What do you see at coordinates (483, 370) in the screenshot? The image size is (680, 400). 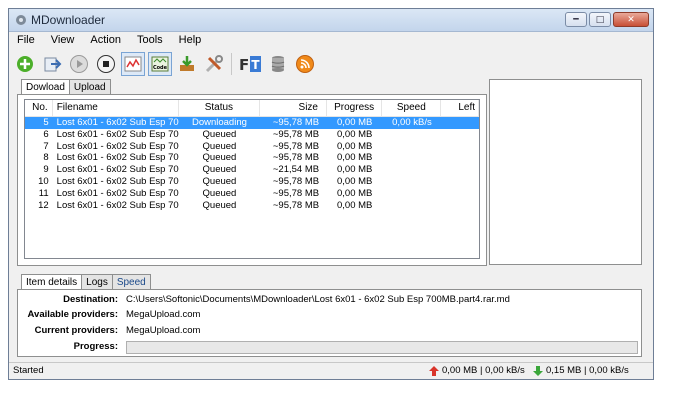 I see `upload-status-text: 0,00 MB | 0,00 kB/s` at bounding box center [483, 370].